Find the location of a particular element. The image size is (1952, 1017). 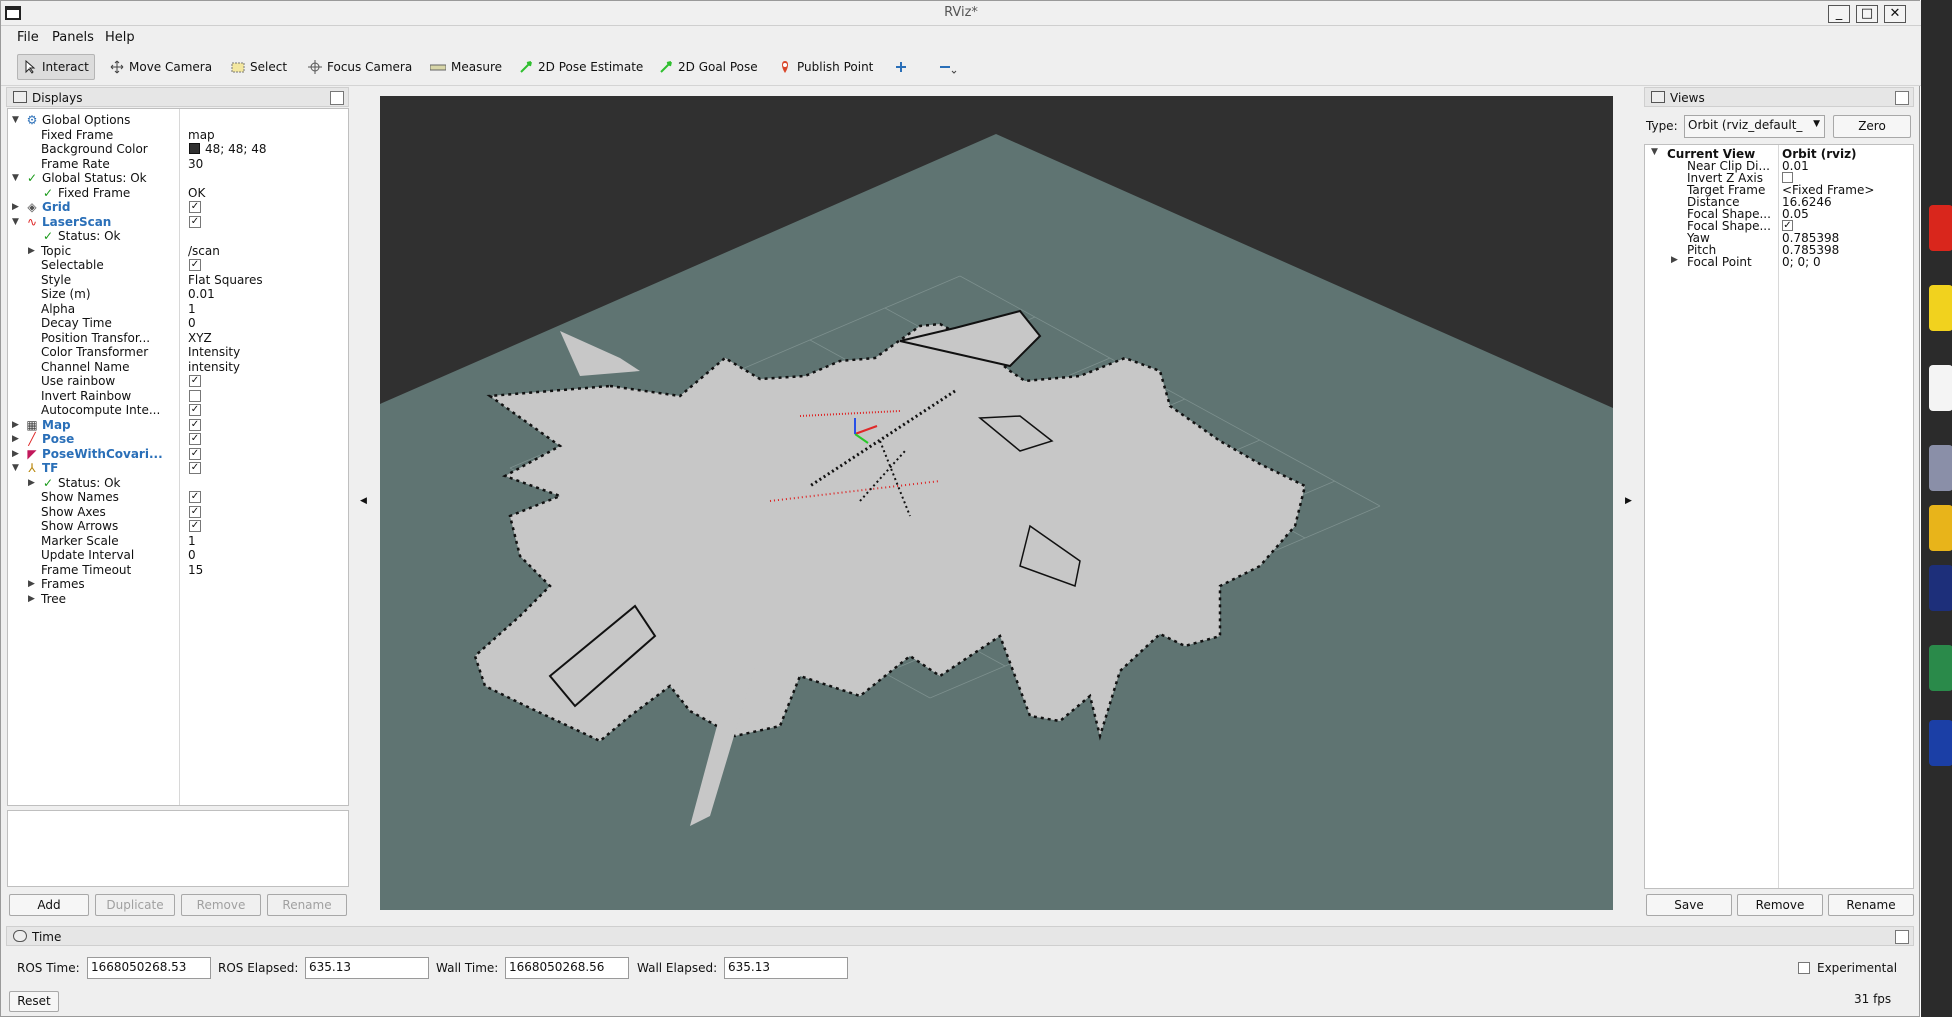

ros-time-field: 1668050268.53 is located at coordinates (149, 968).